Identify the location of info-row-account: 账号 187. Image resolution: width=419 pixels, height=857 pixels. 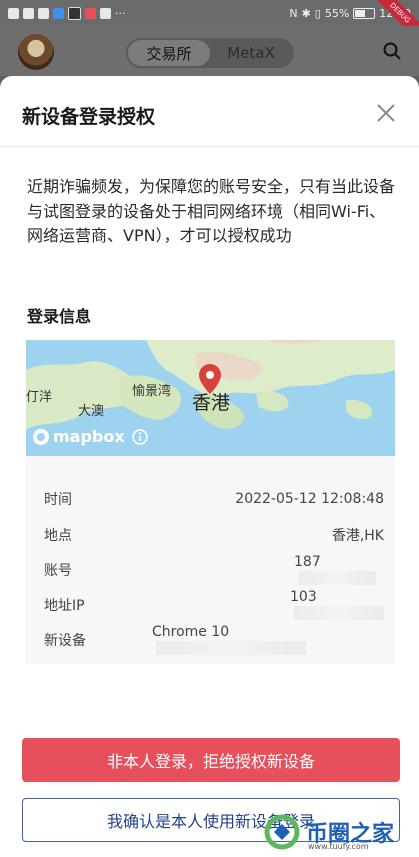
(214, 569).